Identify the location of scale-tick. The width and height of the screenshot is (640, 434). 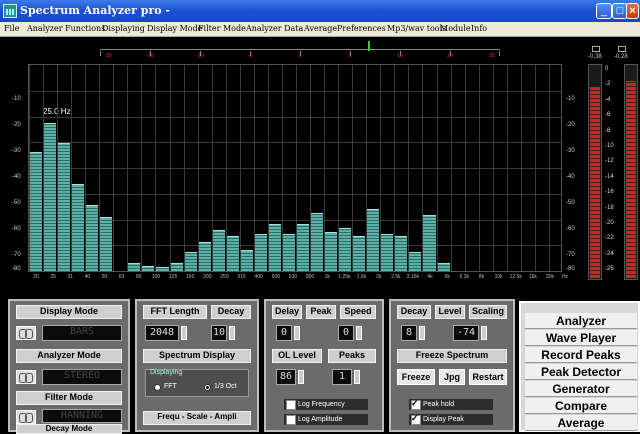
(100, 53).